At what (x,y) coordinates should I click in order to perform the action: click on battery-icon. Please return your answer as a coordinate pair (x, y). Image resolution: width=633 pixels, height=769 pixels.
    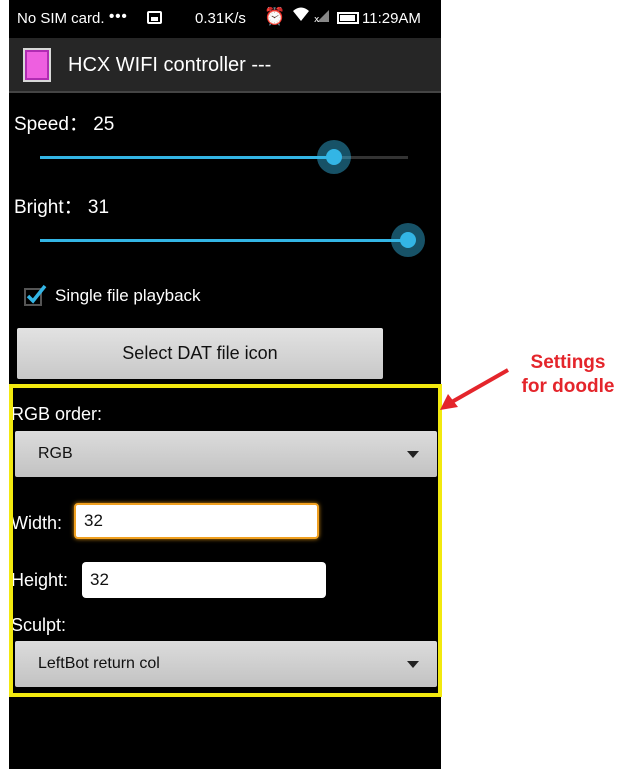
    Looking at the image, I should click on (348, 18).